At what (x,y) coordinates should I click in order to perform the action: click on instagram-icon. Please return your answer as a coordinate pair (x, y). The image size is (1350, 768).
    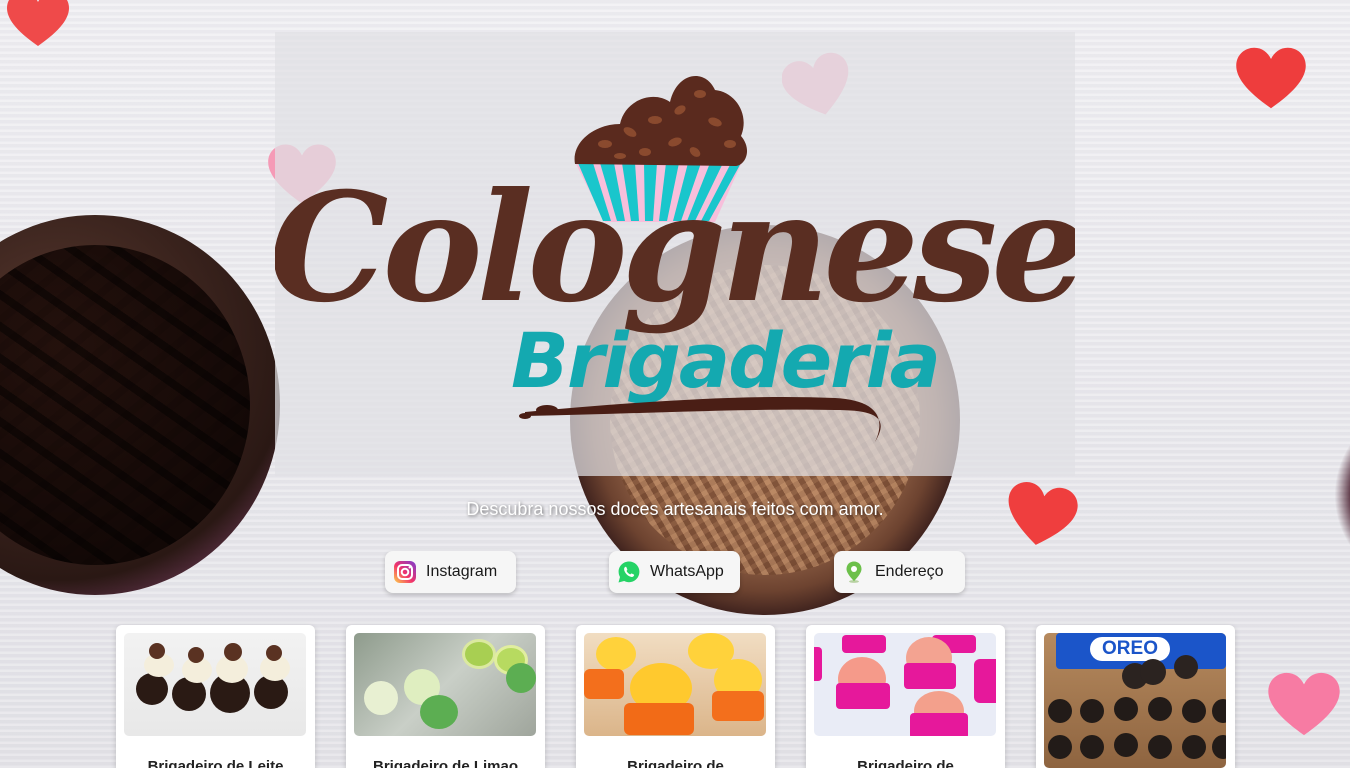
    Looking at the image, I should click on (405, 572).